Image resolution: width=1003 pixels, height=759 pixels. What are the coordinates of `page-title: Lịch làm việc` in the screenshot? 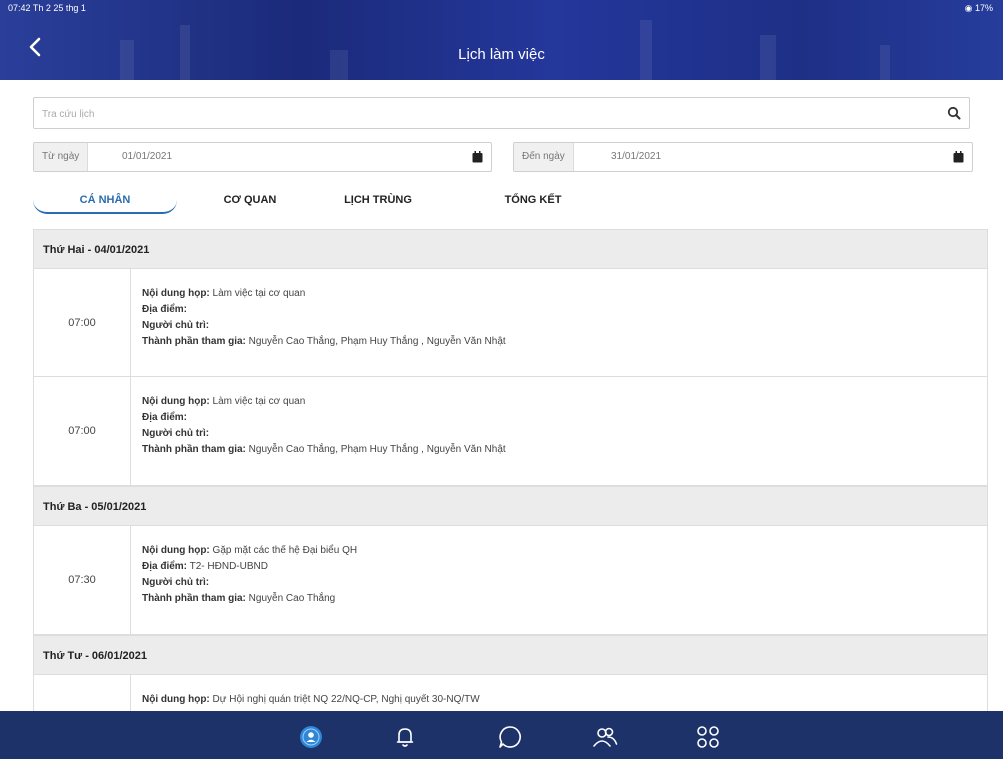 It's located at (501, 54).